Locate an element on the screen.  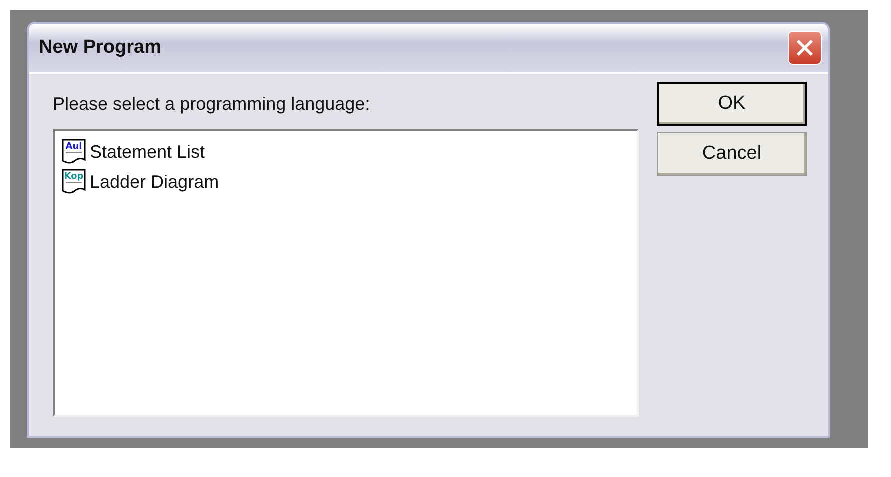
language-item: Aul Statement List is located at coordinates (133, 152).